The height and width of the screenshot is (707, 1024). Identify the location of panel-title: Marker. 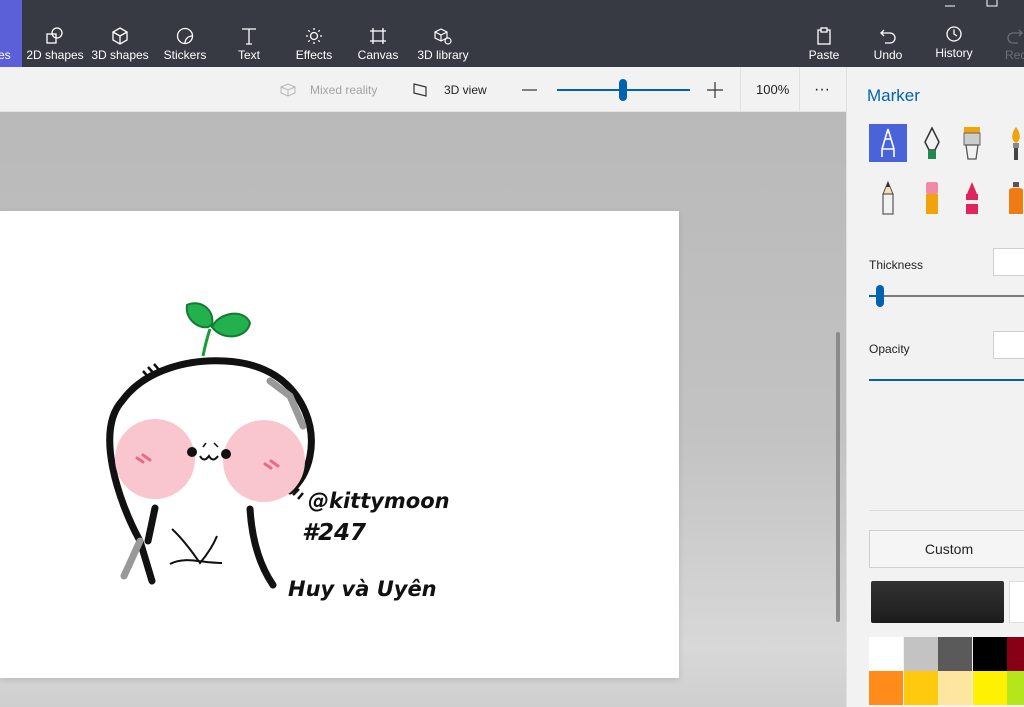
(893, 95).